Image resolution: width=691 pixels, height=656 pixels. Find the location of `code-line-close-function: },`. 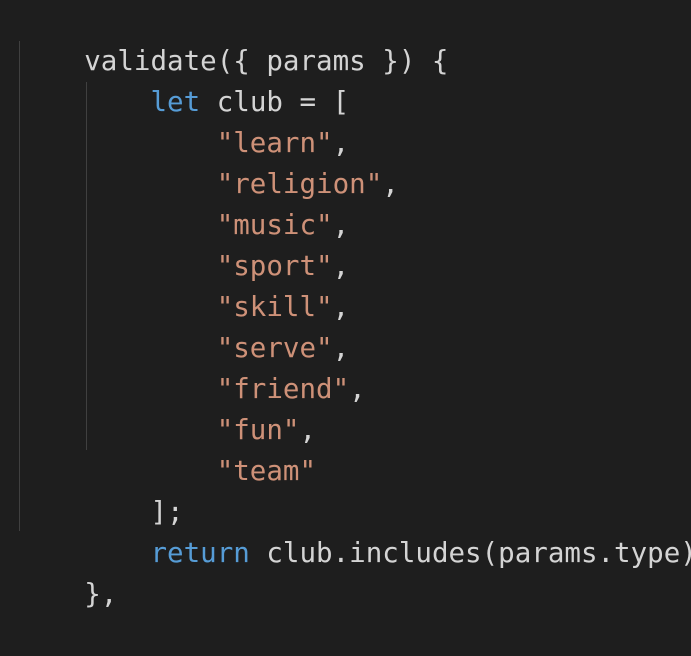

code-line-close-function: }, is located at coordinates (67, 571).